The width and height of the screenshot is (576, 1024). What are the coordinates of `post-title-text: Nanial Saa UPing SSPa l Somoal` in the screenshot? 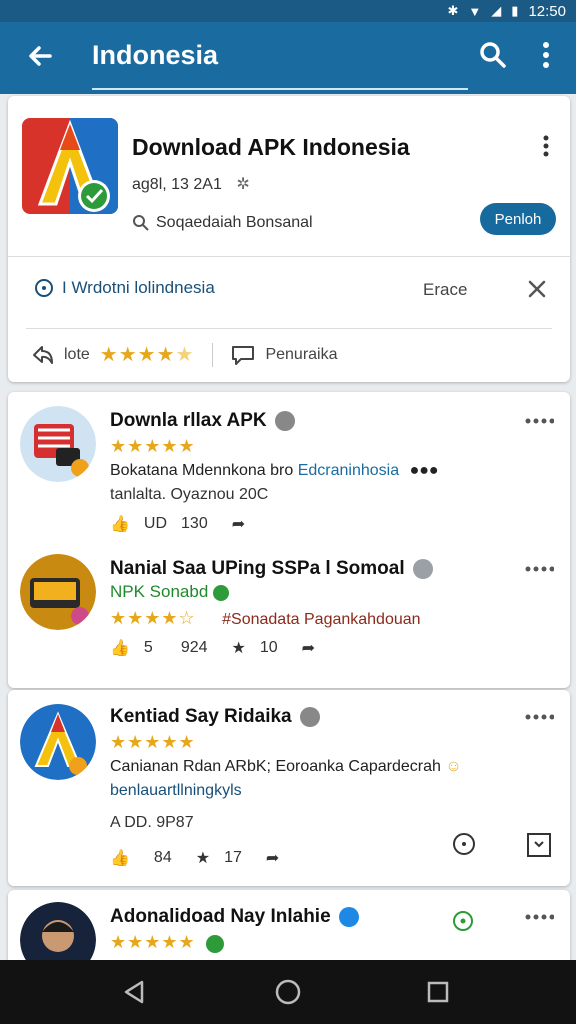 It's located at (257, 568).